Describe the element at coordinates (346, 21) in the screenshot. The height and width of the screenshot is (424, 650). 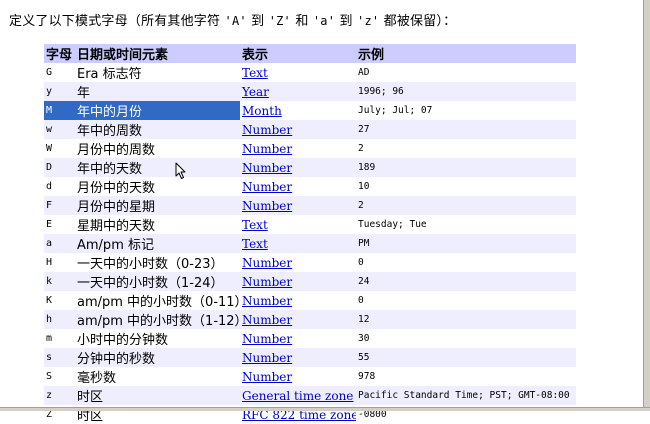
I see `intro-to2: 到` at that location.